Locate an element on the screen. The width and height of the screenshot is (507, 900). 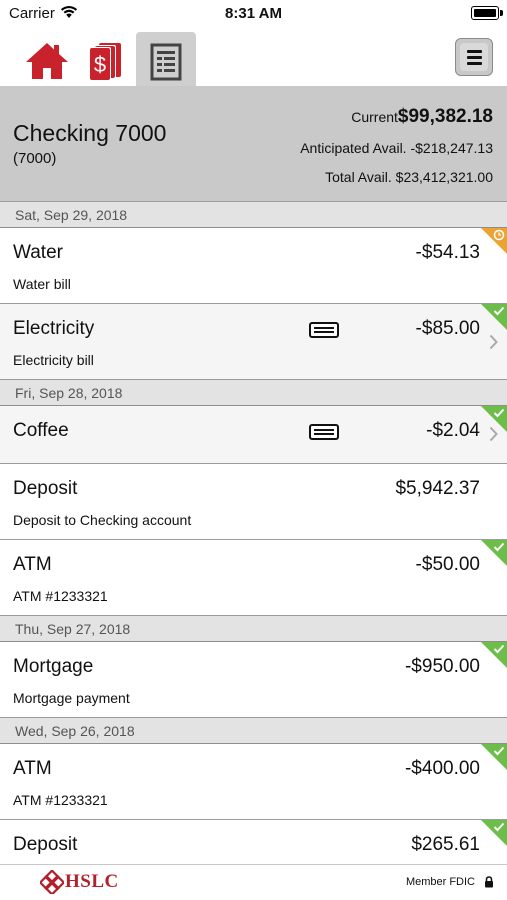
tab-transactions is located at coordinates (166, 59).